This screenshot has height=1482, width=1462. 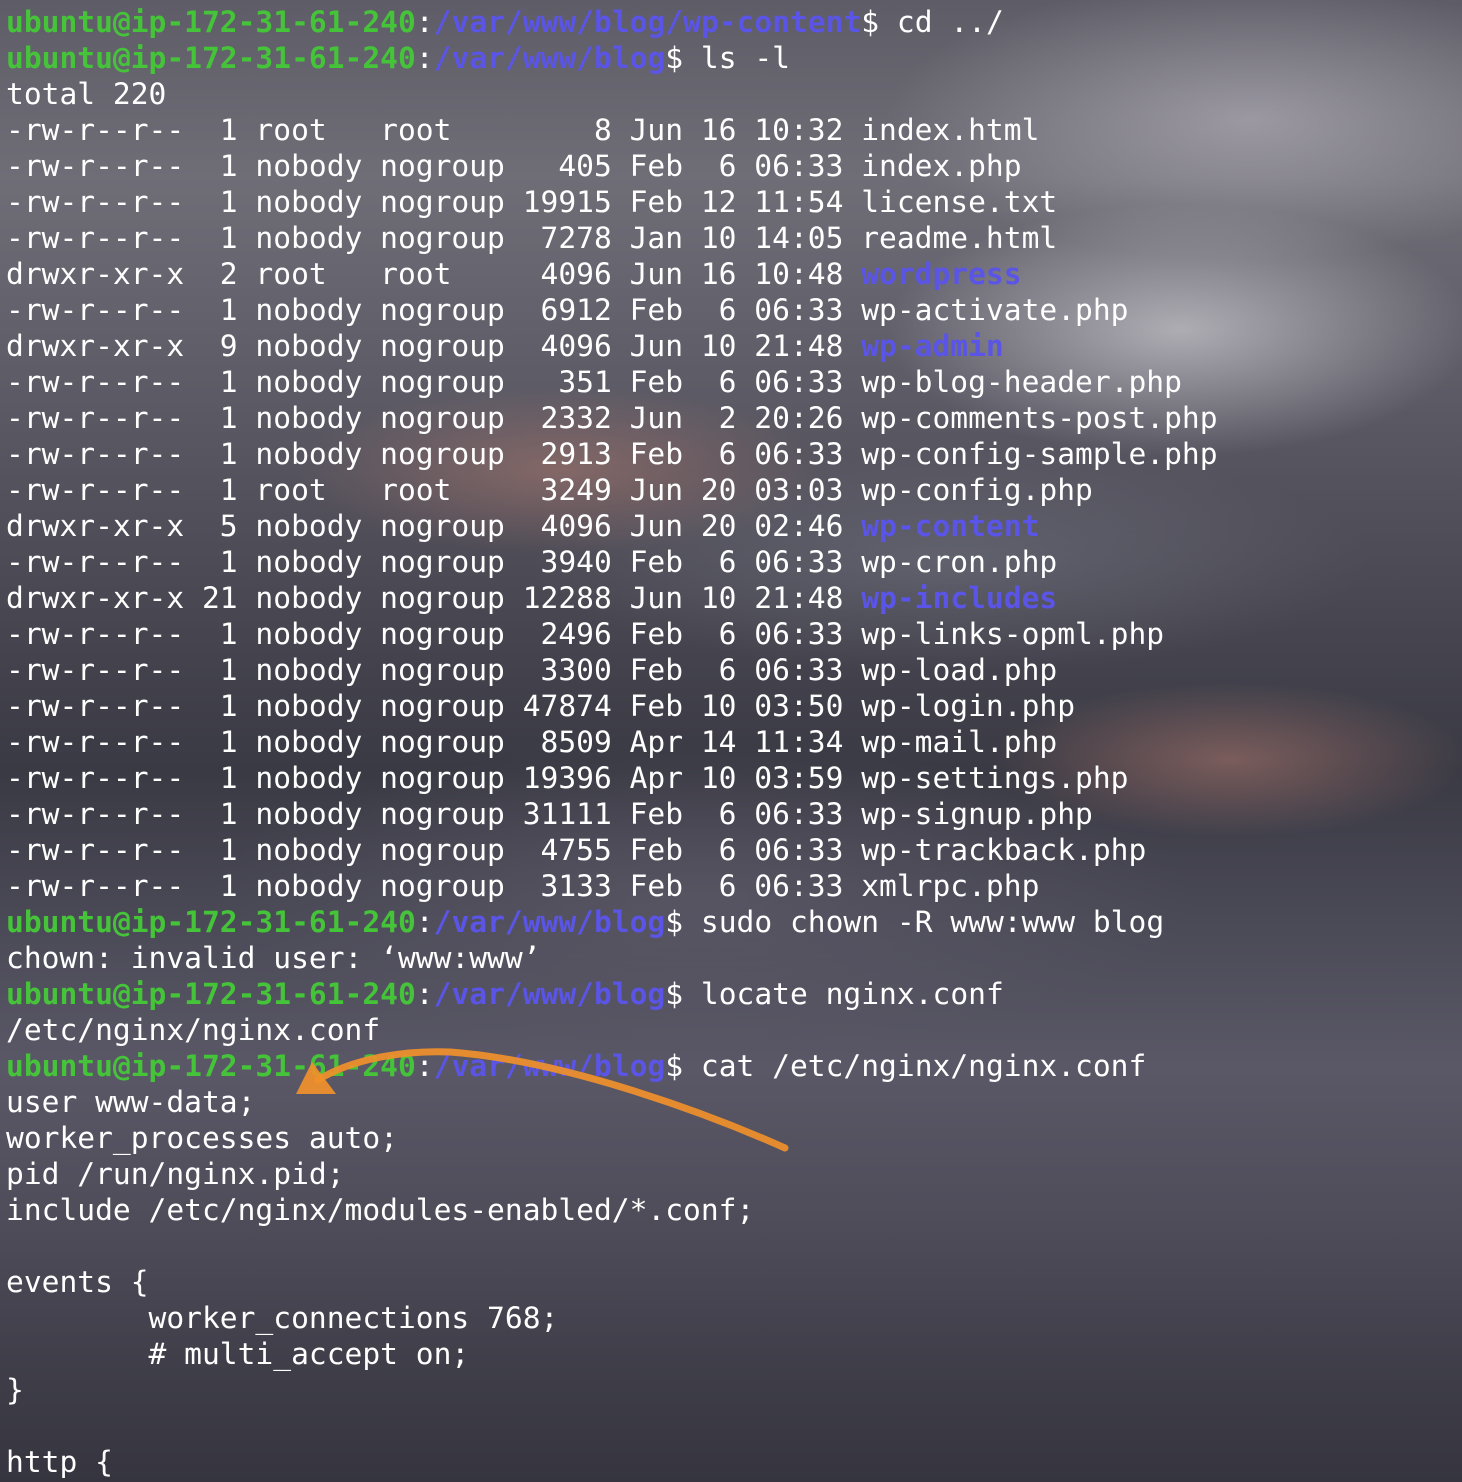 I want to click on command-text: sudo chown -R www:www blog, so click(x=932, y=922).